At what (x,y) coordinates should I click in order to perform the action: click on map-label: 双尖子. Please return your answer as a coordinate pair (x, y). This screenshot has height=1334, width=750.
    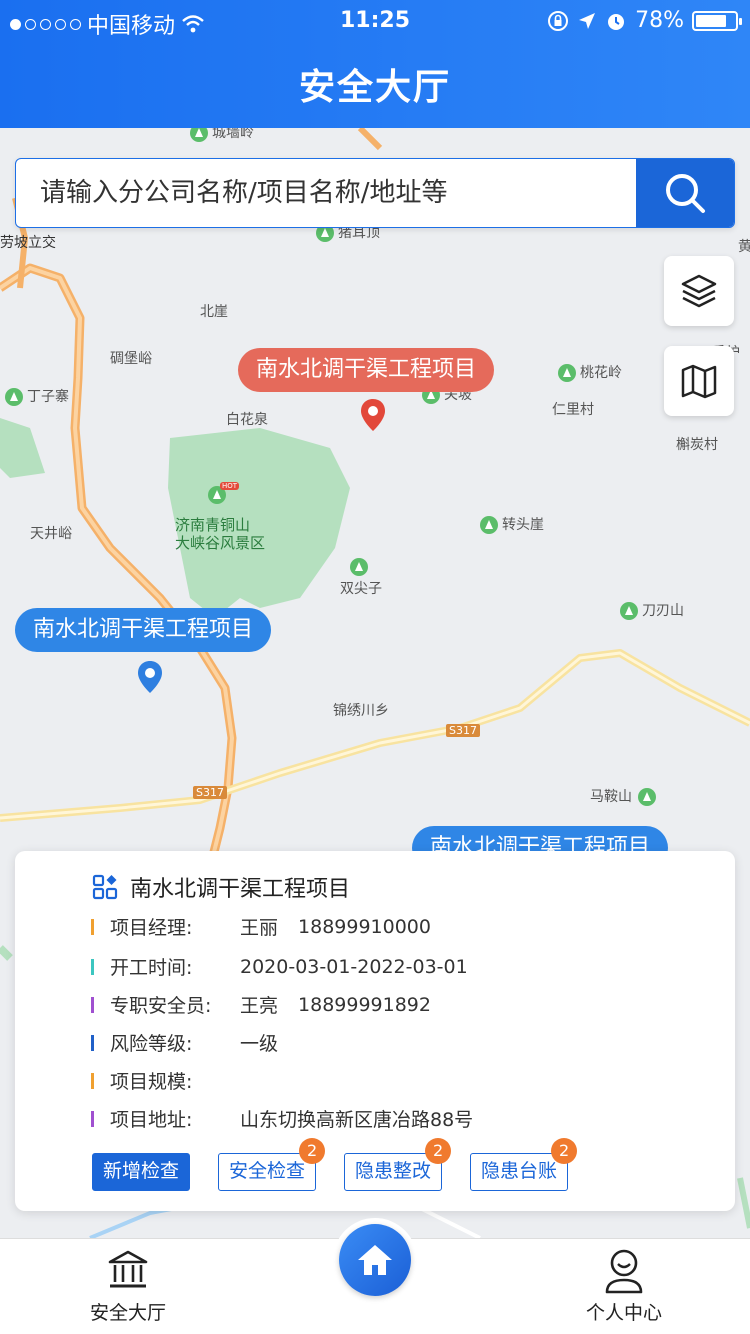
    Looking at the image, I should click on (361, 578).